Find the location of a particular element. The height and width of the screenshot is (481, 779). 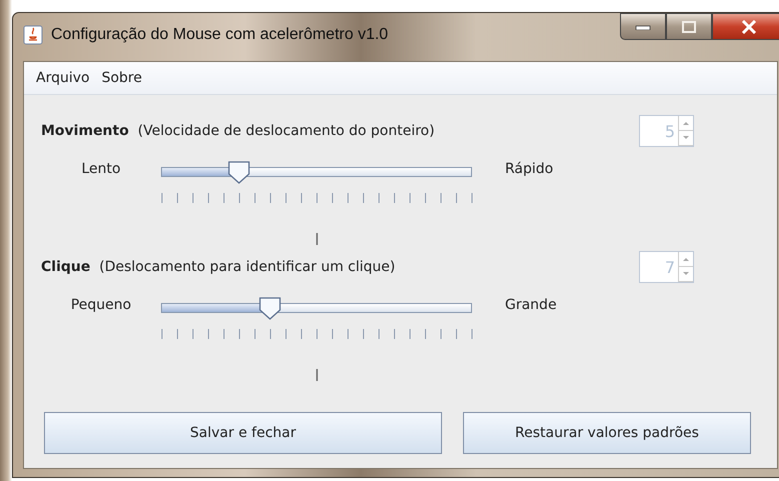

app-icon is located at coordinates (33, 35).